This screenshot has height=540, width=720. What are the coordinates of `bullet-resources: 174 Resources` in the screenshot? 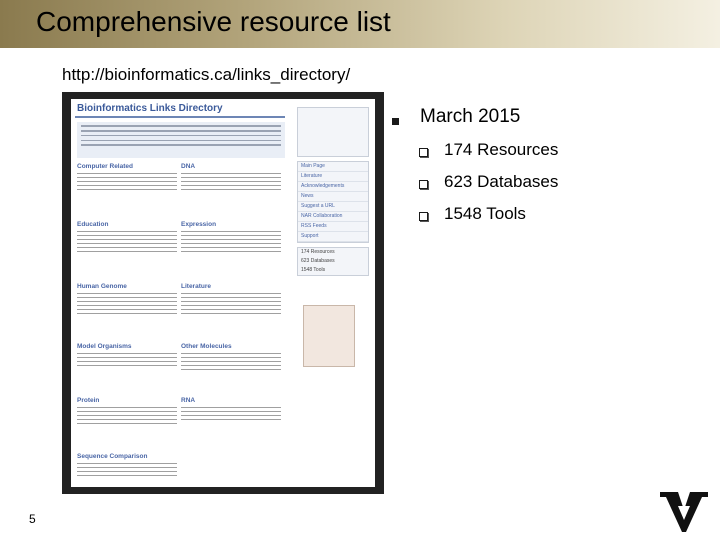 It's located at (501, 149).